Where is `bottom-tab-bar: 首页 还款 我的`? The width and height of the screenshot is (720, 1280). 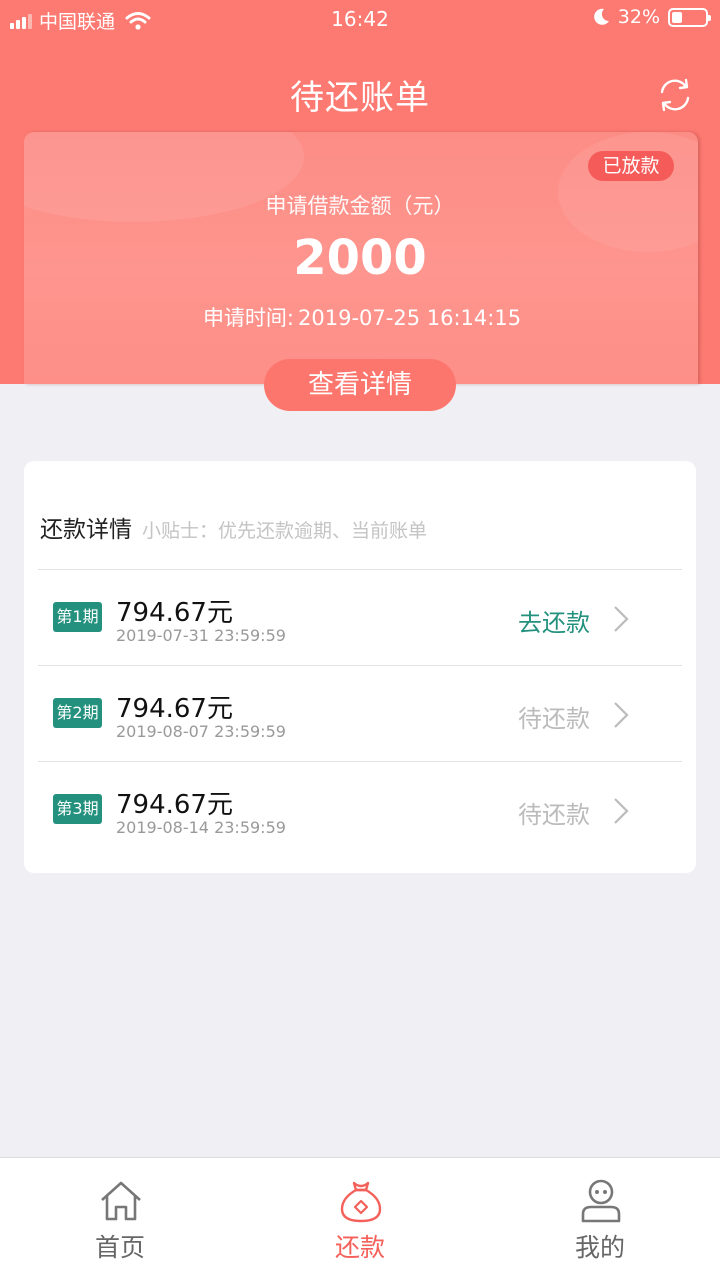
bottom-tab-bar: 首页 还款 我的 is located at coordinates (360, 1218).